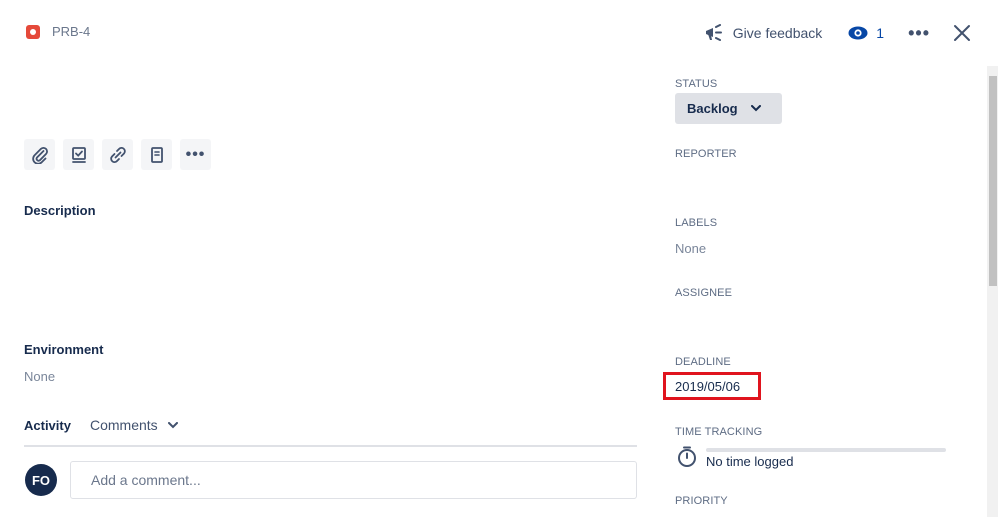 Image resolution: width=998 pixels, height=517 pixels. What do you see at coordinates (696, 84) in the screenshot?
I see `status-label: STATUS` at bounding box center [696, 84].